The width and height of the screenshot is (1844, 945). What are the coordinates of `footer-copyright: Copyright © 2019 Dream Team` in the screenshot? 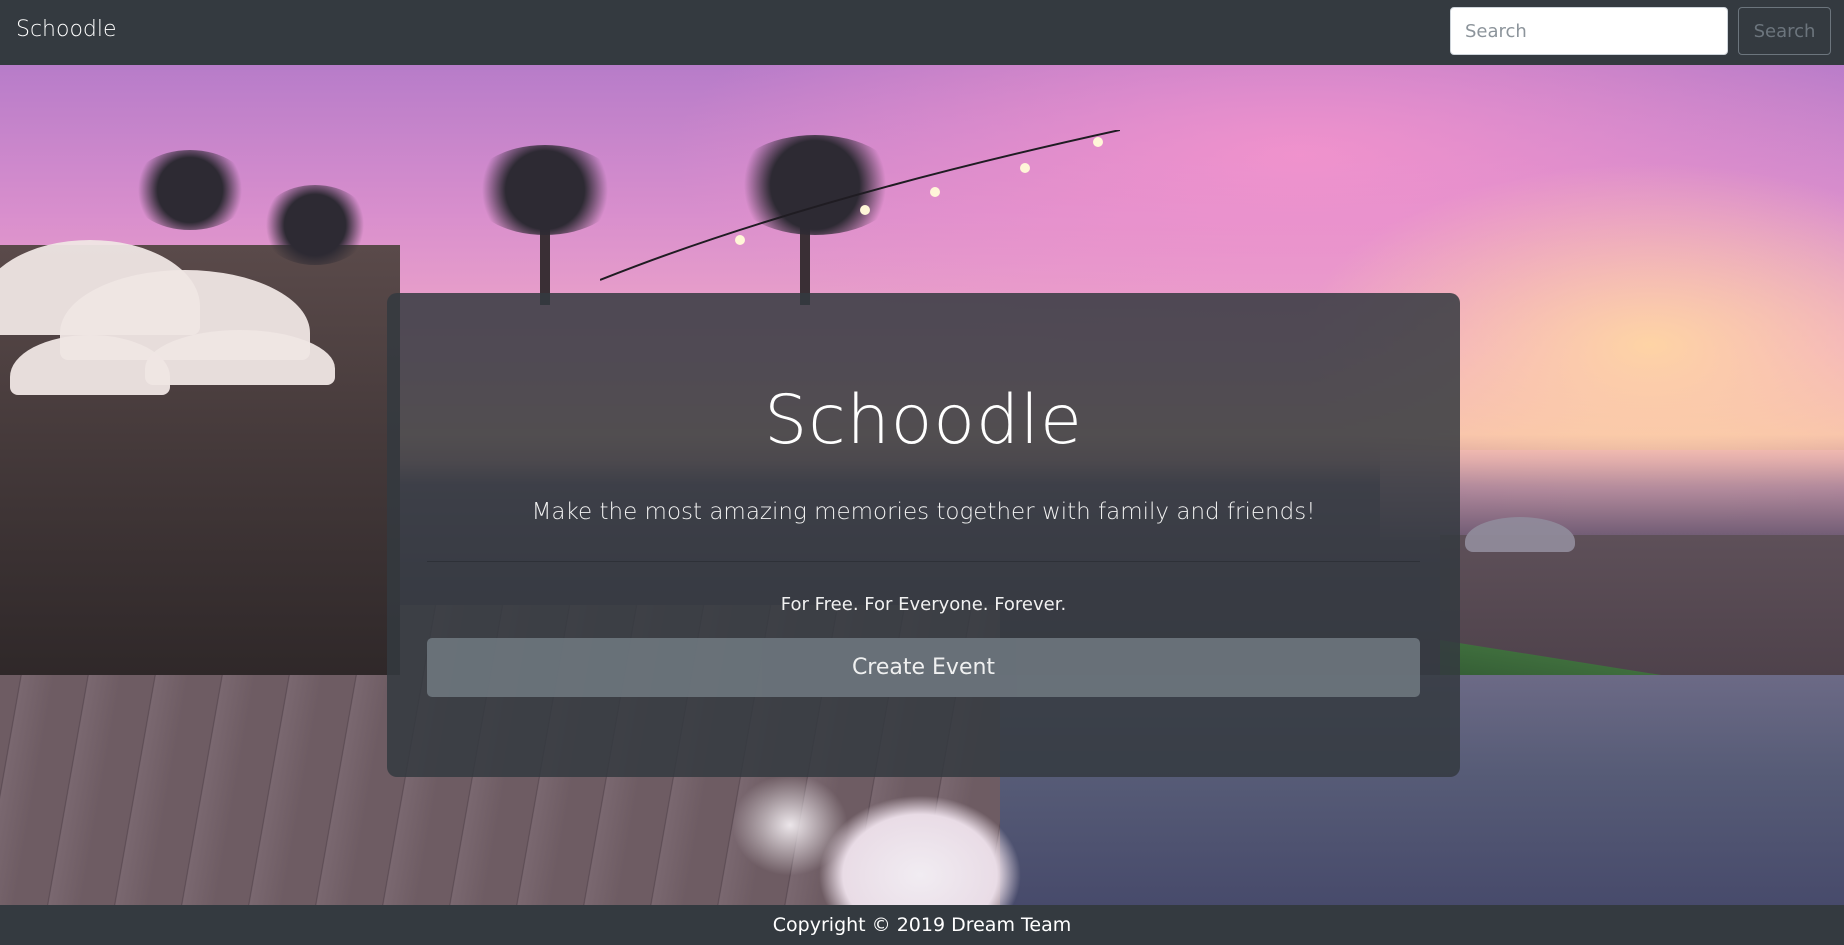 It's located at (922, 925).